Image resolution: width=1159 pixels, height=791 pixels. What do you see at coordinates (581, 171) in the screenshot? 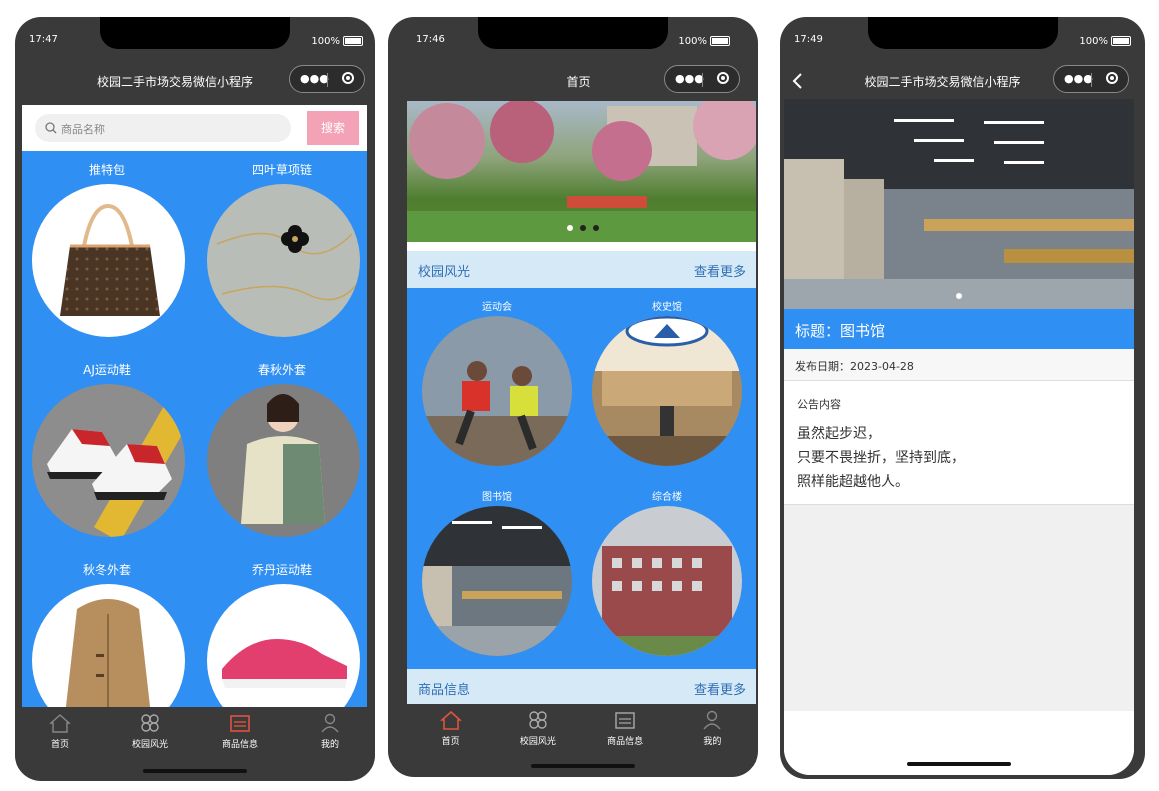
I see `campus-banner` at bounding box center [581, 171].